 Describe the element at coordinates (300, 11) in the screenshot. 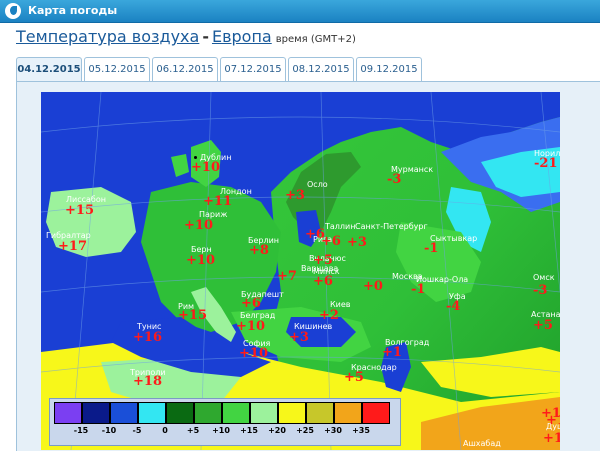

I see `header-bar: Карта погоды` at that location.